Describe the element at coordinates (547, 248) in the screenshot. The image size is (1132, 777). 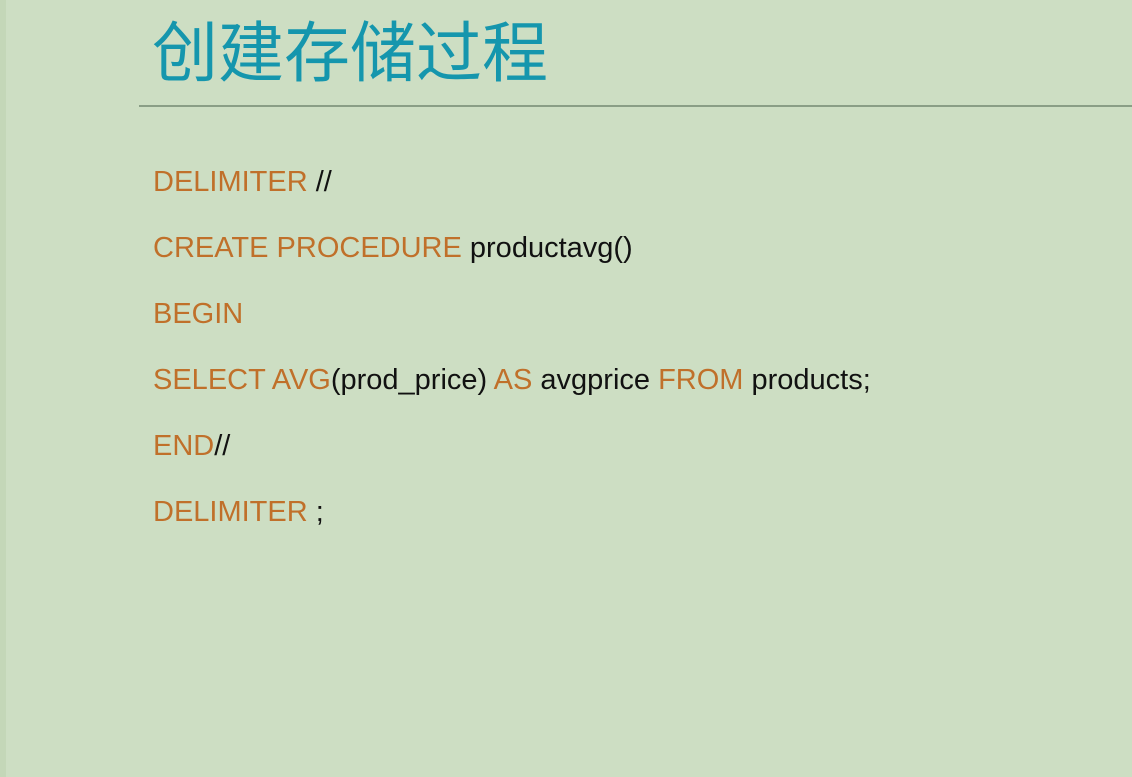
I see `text-token: productavg()` at that location.